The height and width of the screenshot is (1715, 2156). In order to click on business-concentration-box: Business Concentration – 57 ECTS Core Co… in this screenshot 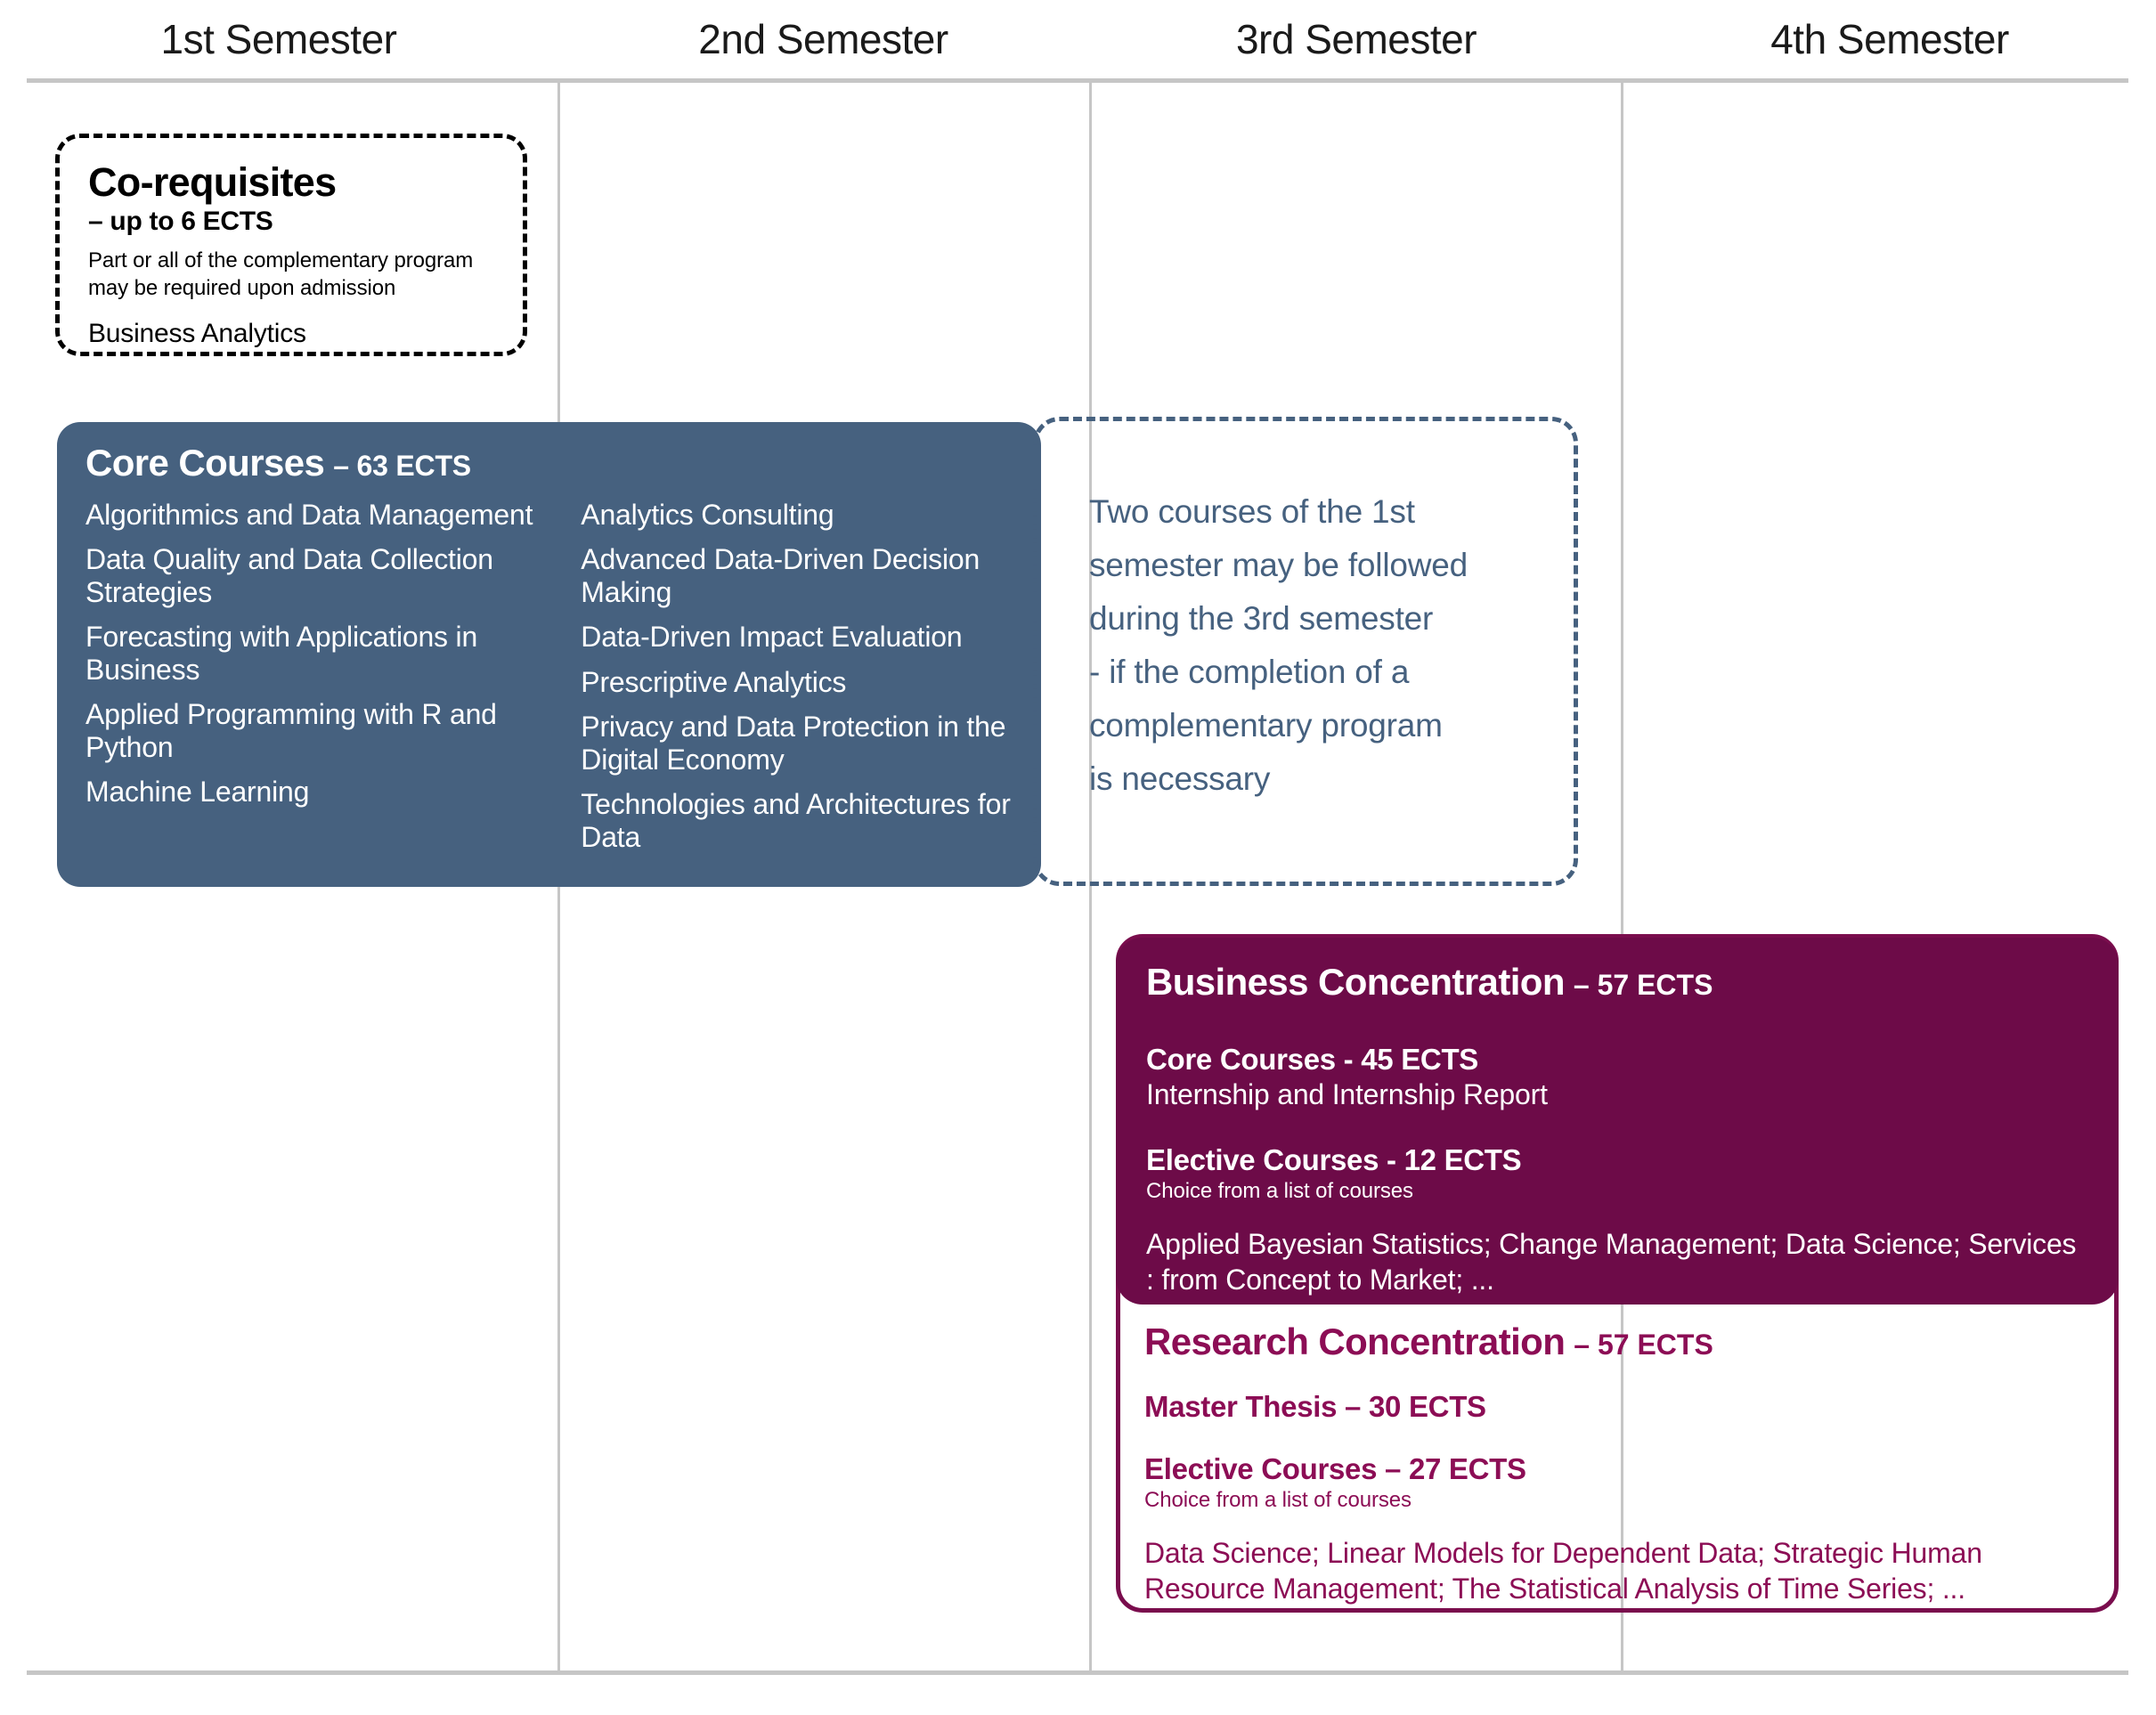, I will do `click(1617, 1121)`.